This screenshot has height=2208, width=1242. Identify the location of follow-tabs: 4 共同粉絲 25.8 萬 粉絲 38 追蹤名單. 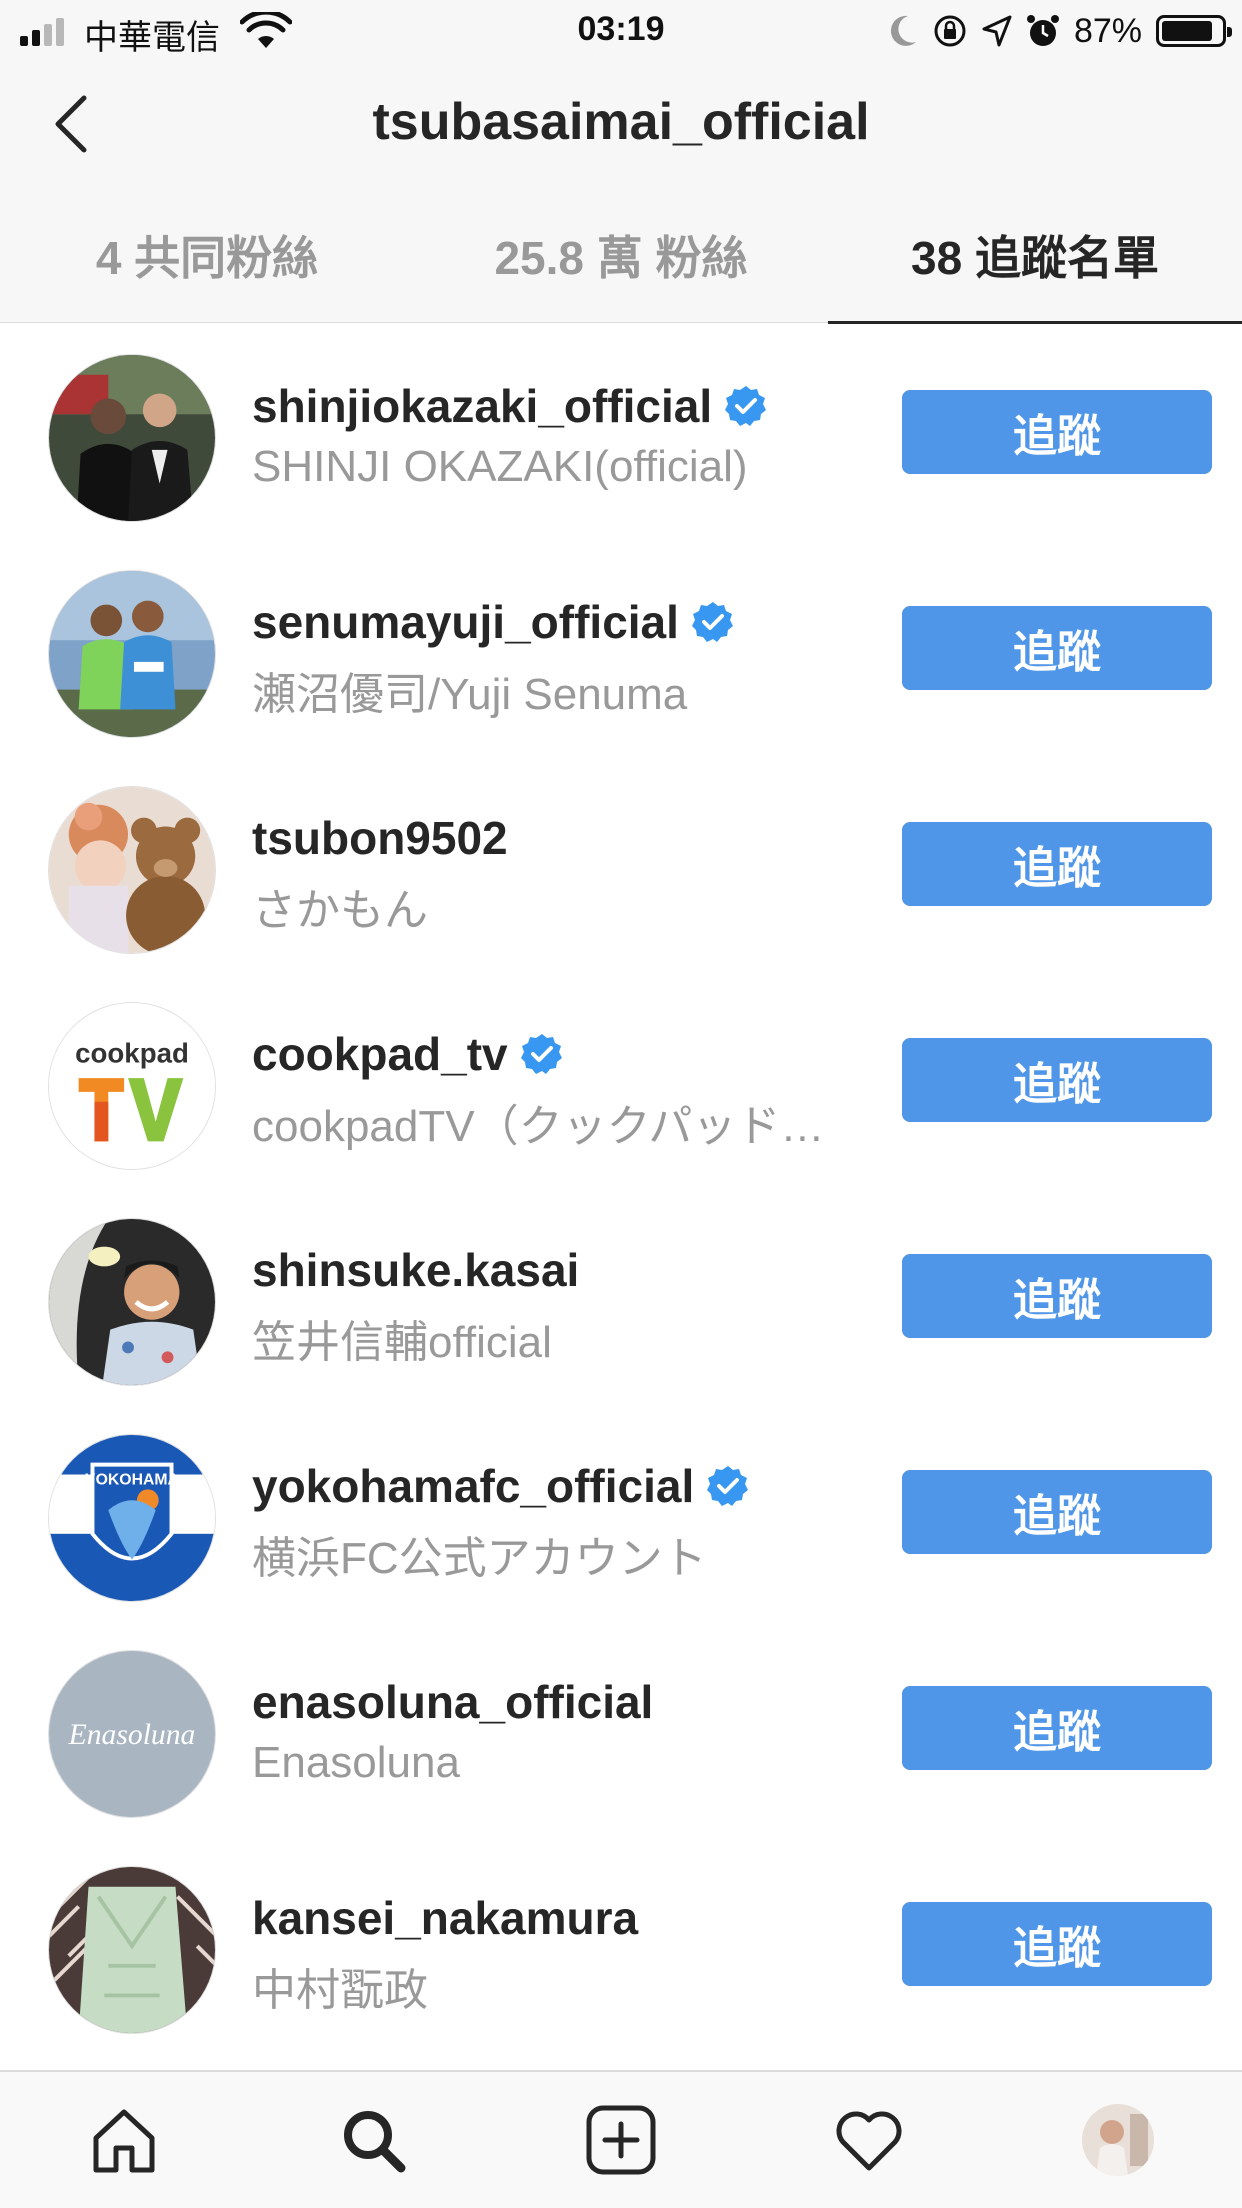
(621, 255).